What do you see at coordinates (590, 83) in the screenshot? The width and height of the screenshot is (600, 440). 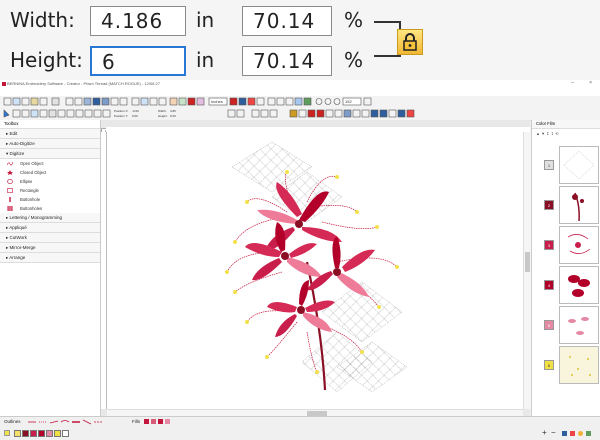 I see `close-icon: ×` at bounding box center [590, 83].